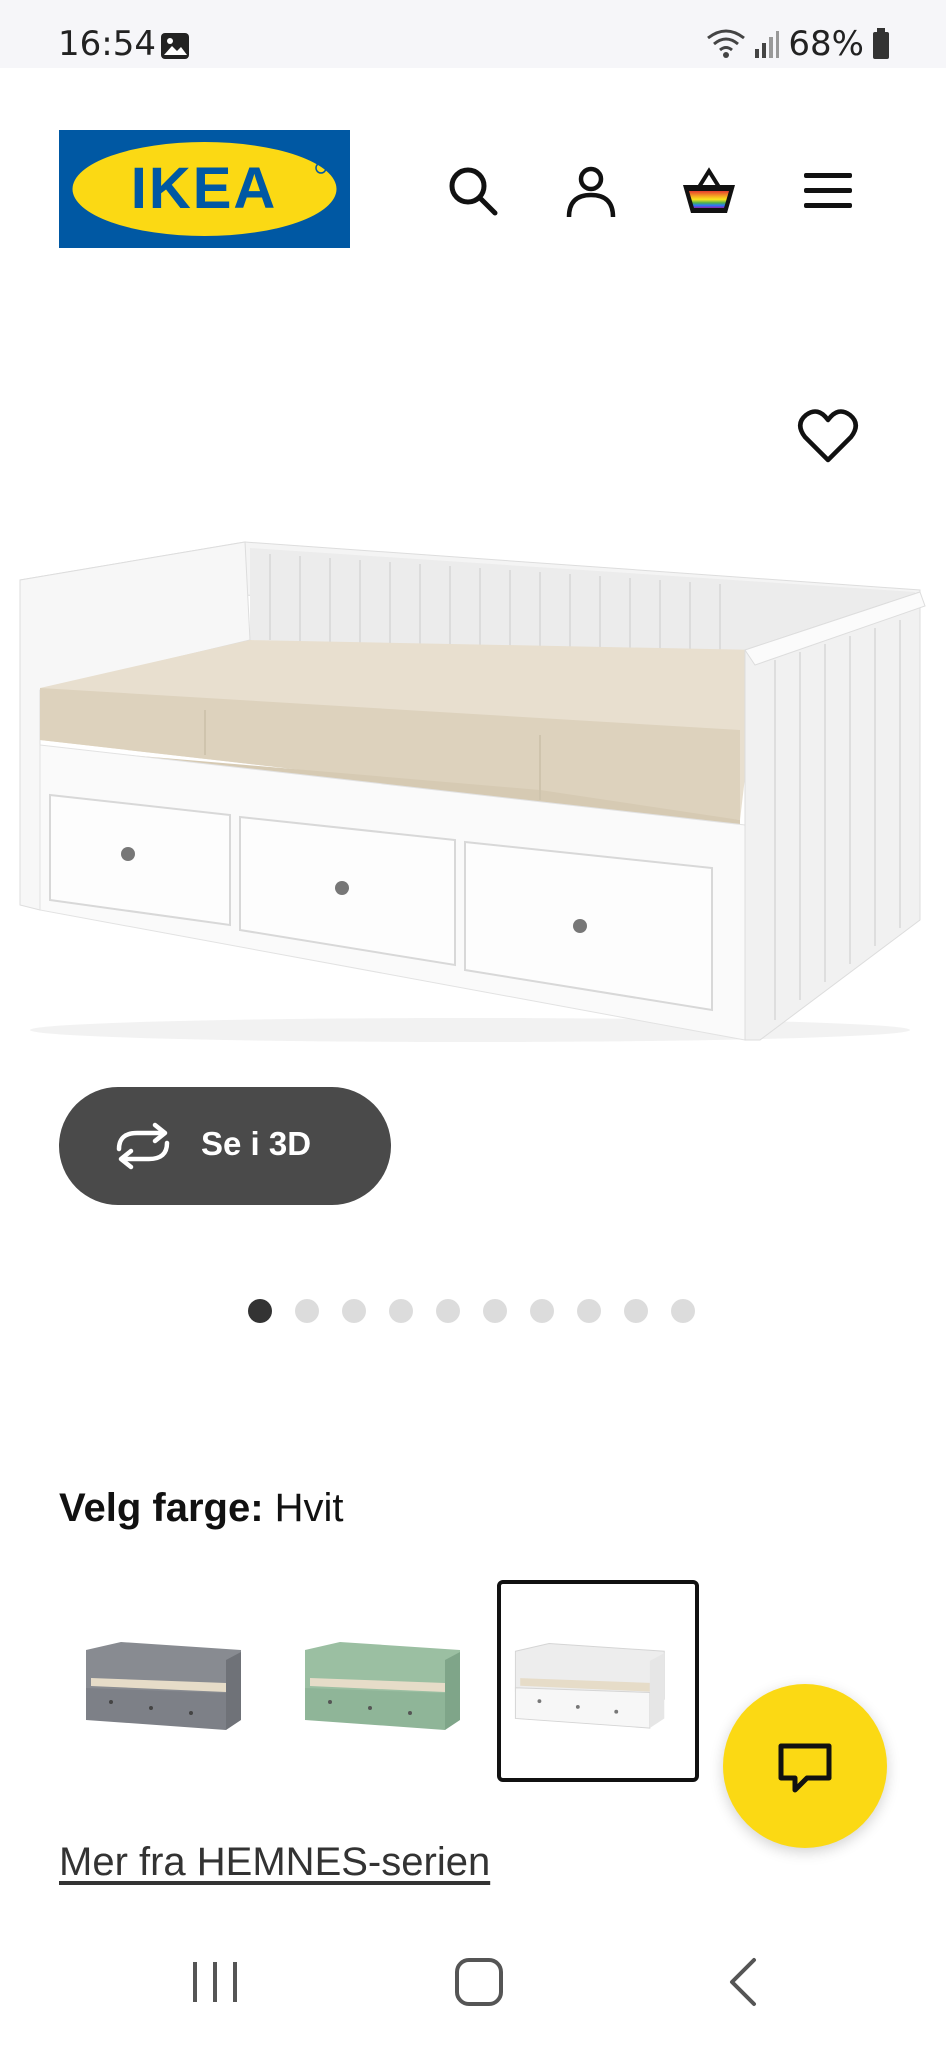 Image resolution: width=946 pixels, height=2049 pixels. I want to click on chat-button, so click(805, 1766).